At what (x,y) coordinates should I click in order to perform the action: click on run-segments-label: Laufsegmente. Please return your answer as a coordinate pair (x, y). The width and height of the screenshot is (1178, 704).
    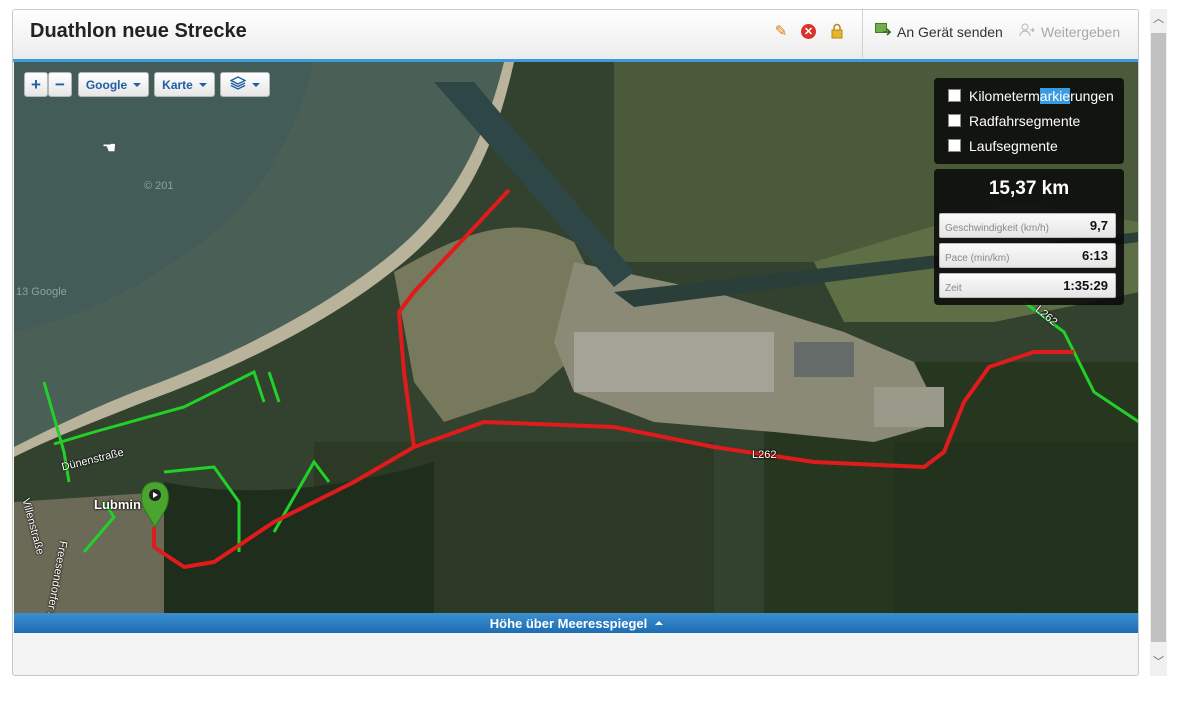
    Looking at the image, I should click on (1013, 145).